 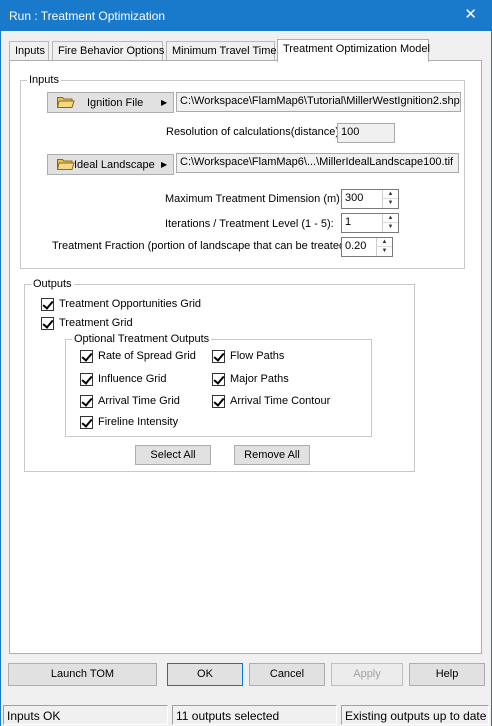 I want to click on remove-all-button: Remove All, so click(x=272, y=455).